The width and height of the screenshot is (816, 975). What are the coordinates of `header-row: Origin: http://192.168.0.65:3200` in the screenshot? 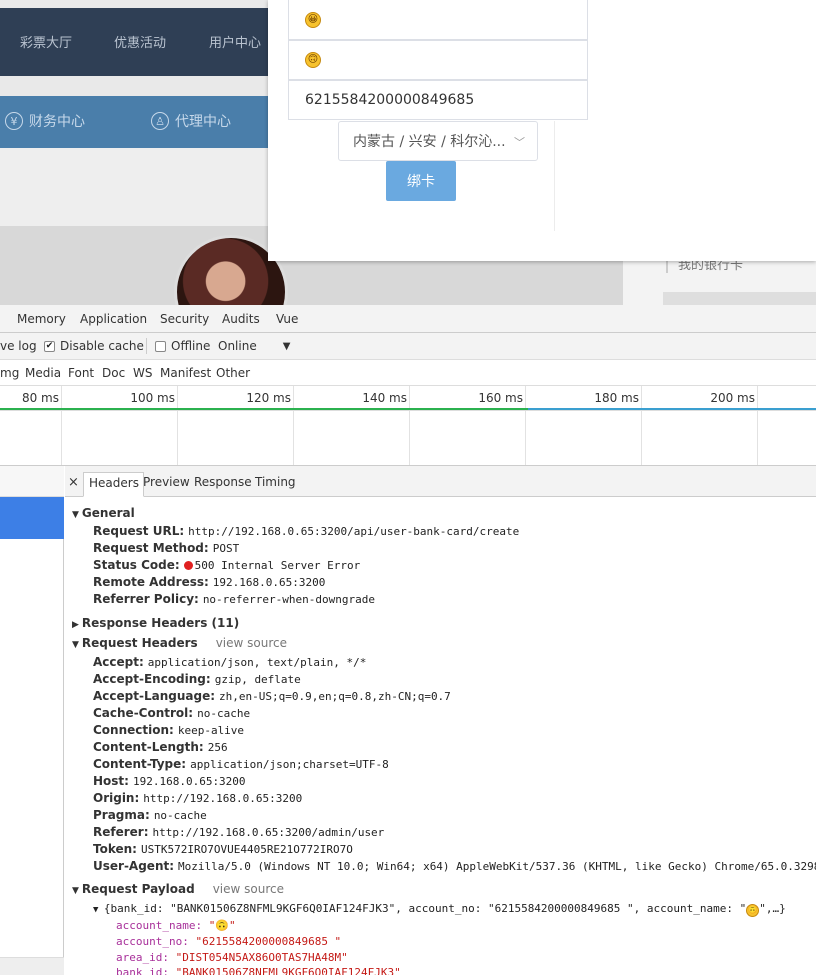 It's located at (197, 798).